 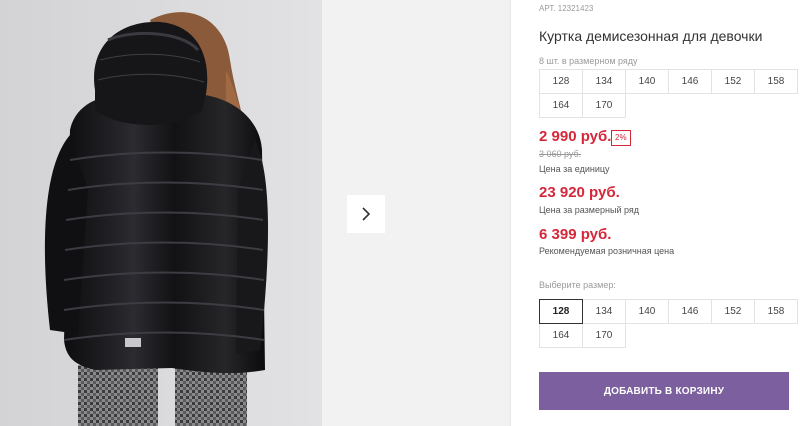 What do you see at coordinates (690, 81) in the screenshot?
I see `row-size-cell: 146` at bounding box center [690, 81].